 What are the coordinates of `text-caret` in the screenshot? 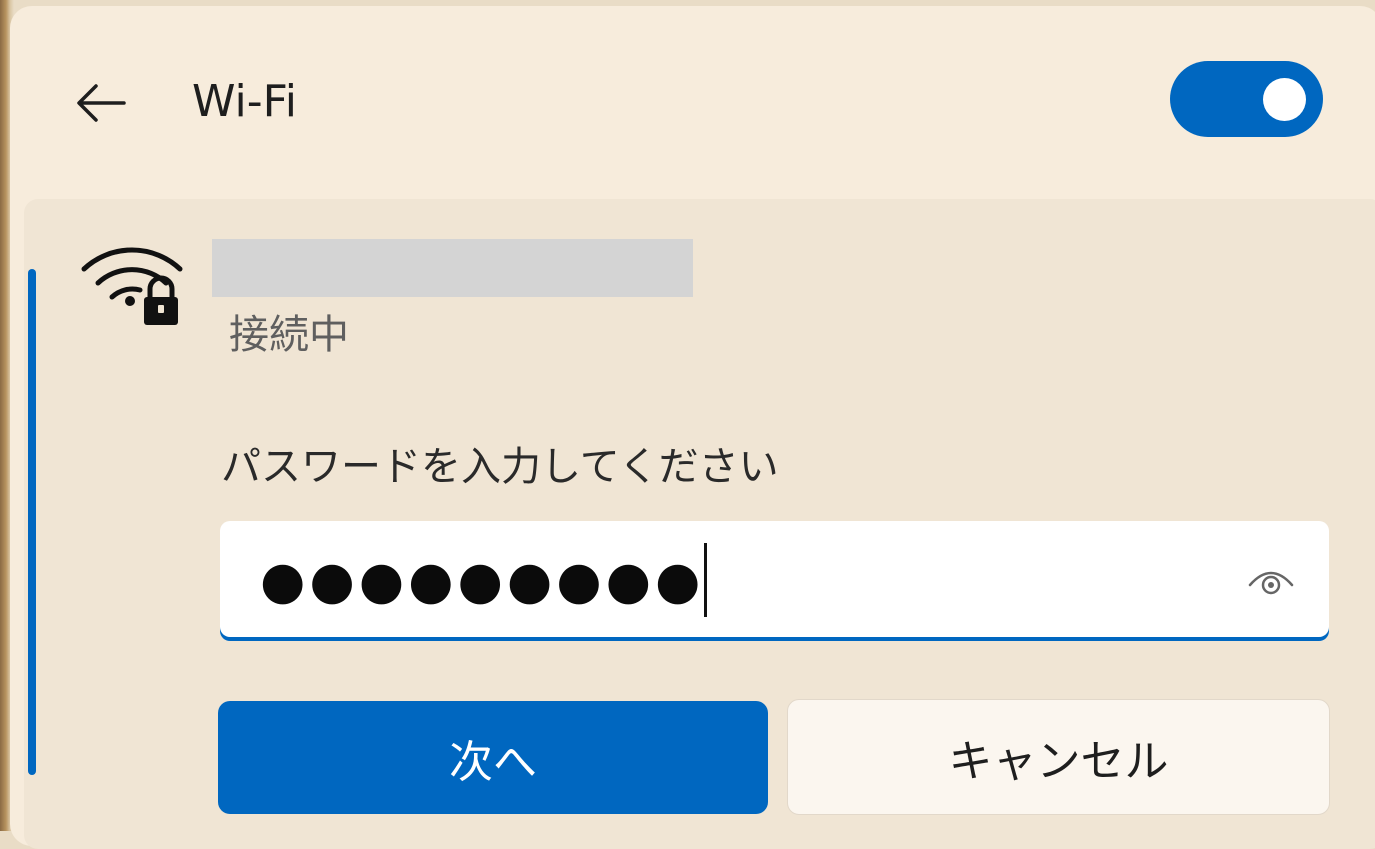 It's located at (706, 580).